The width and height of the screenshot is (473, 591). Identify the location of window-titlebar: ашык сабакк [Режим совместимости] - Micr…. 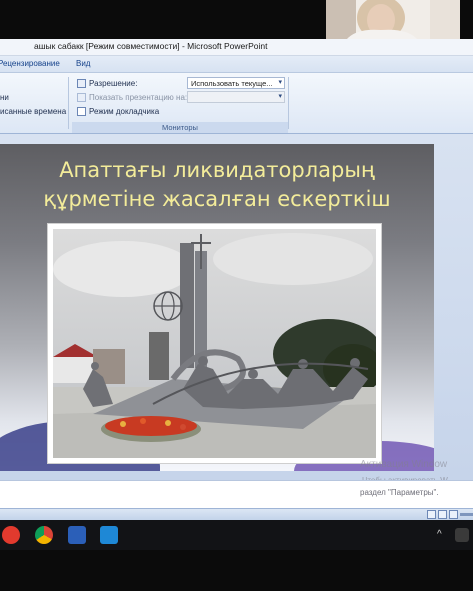
(236, 47).